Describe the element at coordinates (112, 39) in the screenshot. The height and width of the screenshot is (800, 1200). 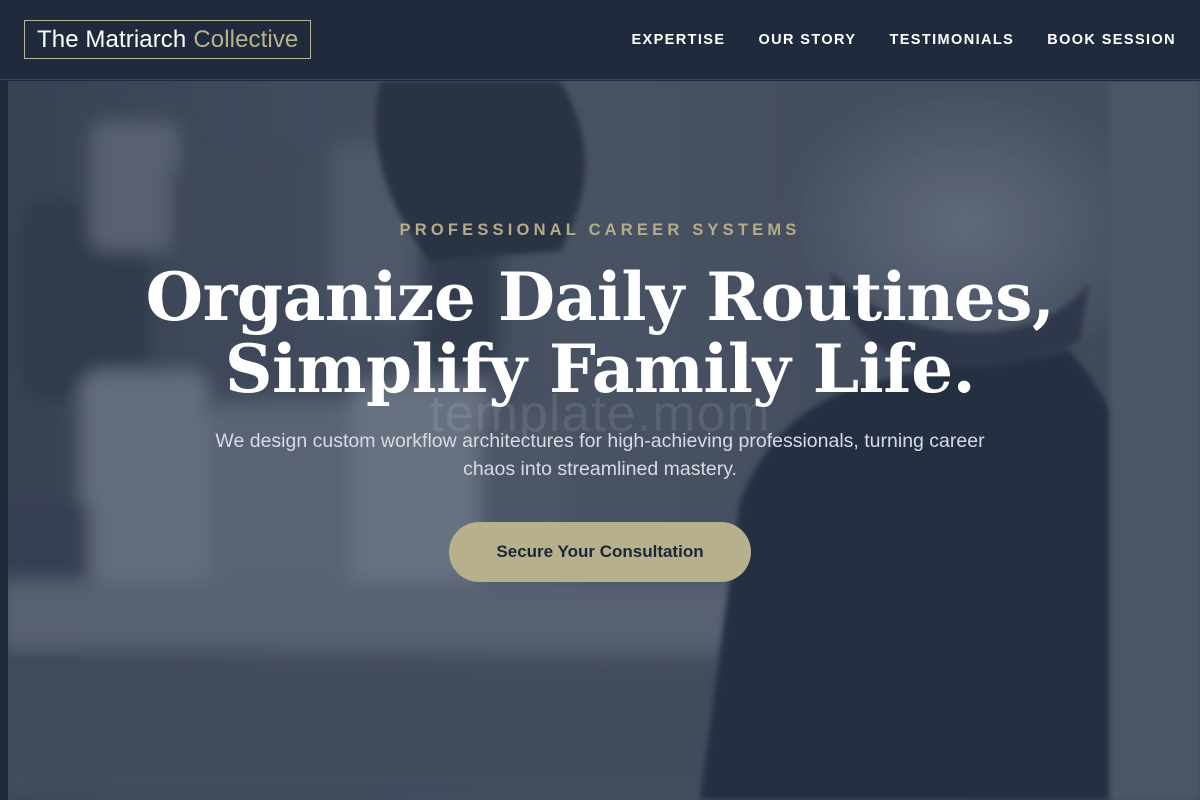
I see `logo-main-text: The Matriarch` at that location.